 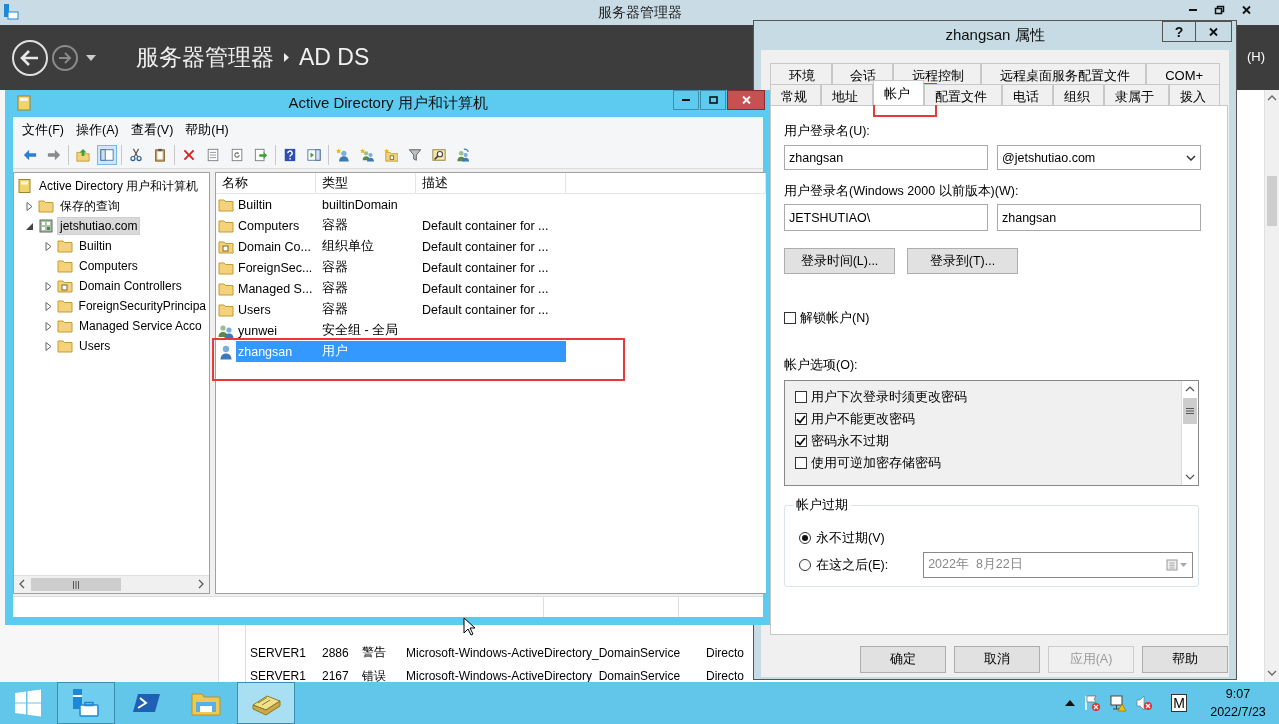 What do you see at coordinates (544, 652) in the screenshot?
I see `table-cell-text: Microsoft-Windows-ActiveDirectory_DomainService` at bounding box center [544, 652].